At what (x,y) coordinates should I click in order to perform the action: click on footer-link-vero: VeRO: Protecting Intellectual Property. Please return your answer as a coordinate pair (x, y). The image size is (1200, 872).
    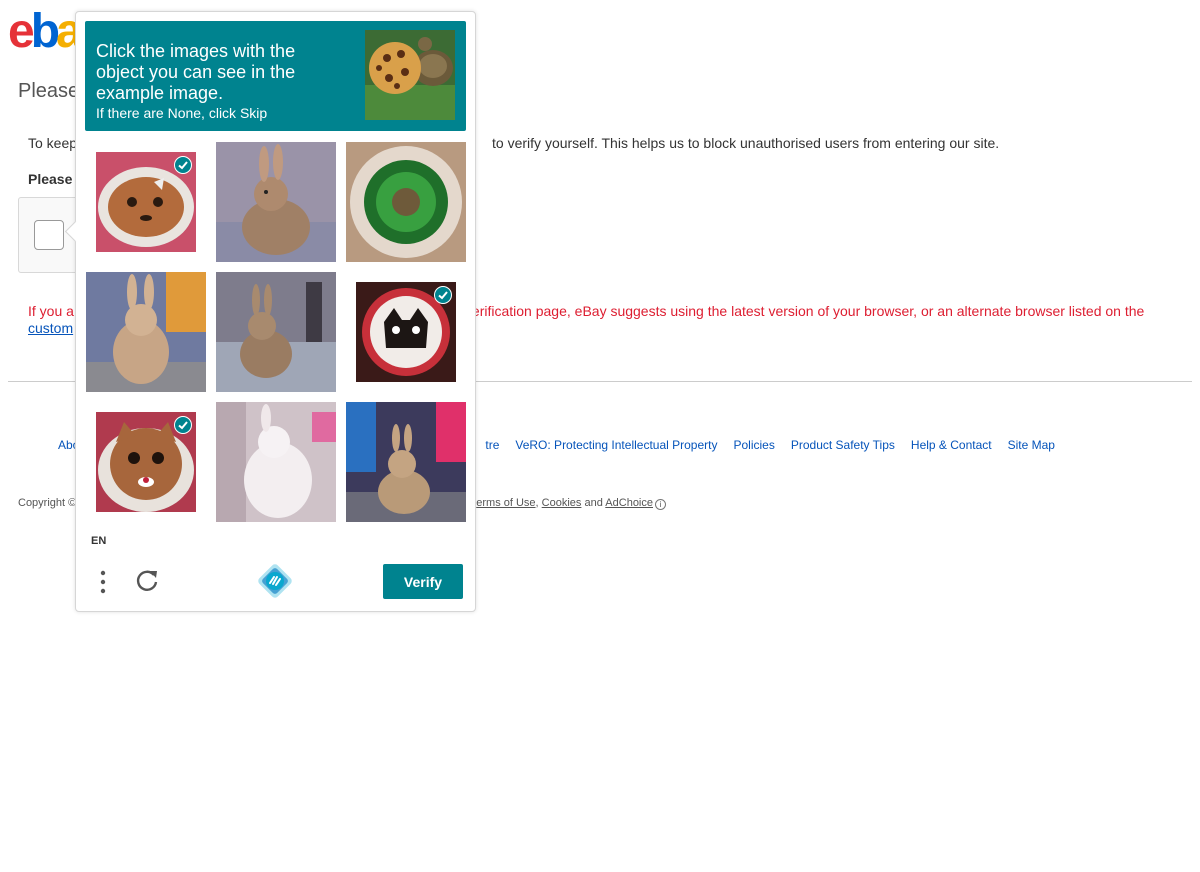
    Looking at the image, I should click on (616, 445).